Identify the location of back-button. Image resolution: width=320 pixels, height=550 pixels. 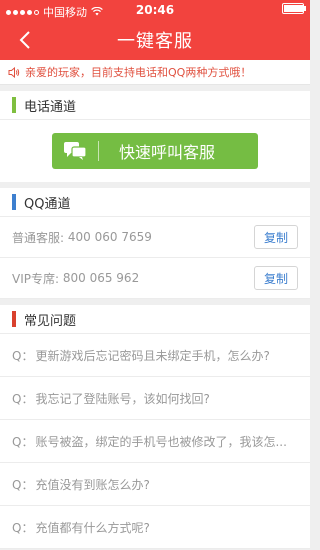
(25, 40).